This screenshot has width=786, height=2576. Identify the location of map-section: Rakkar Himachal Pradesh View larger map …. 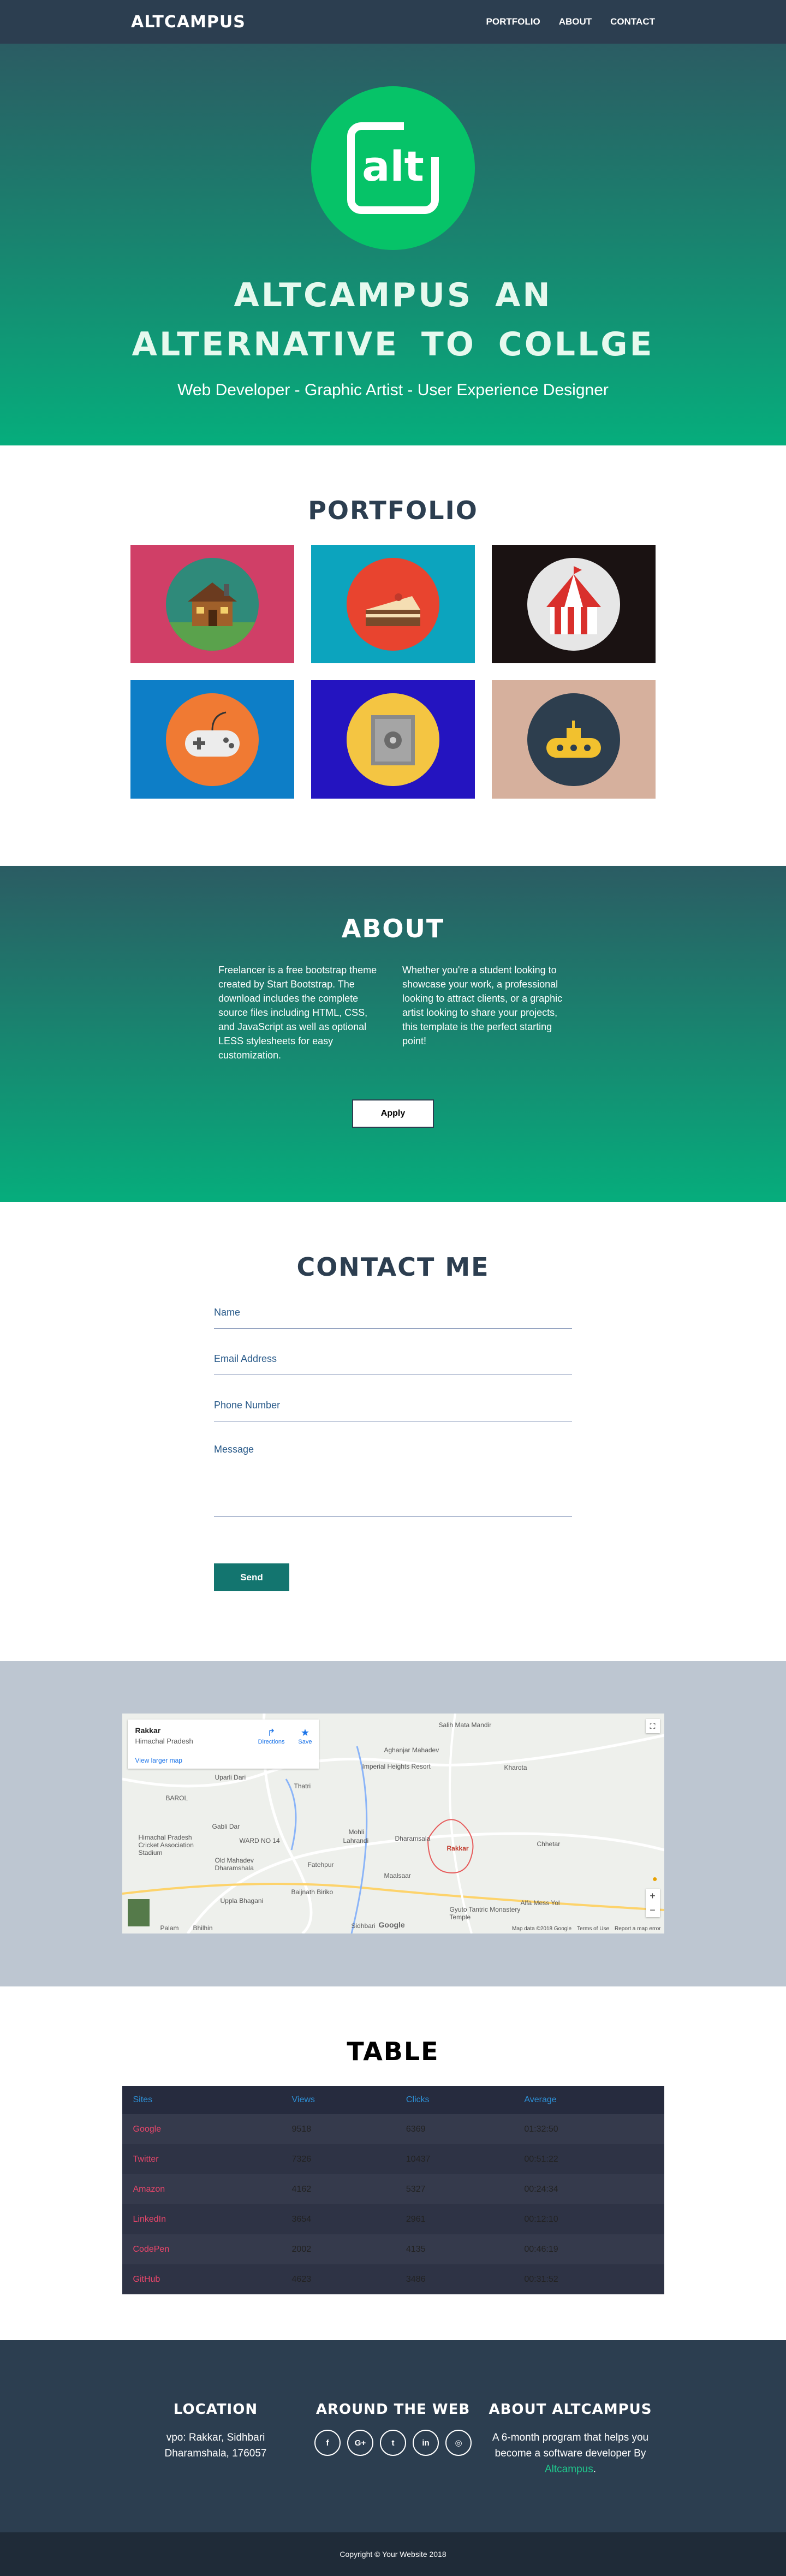
(393, 1823).